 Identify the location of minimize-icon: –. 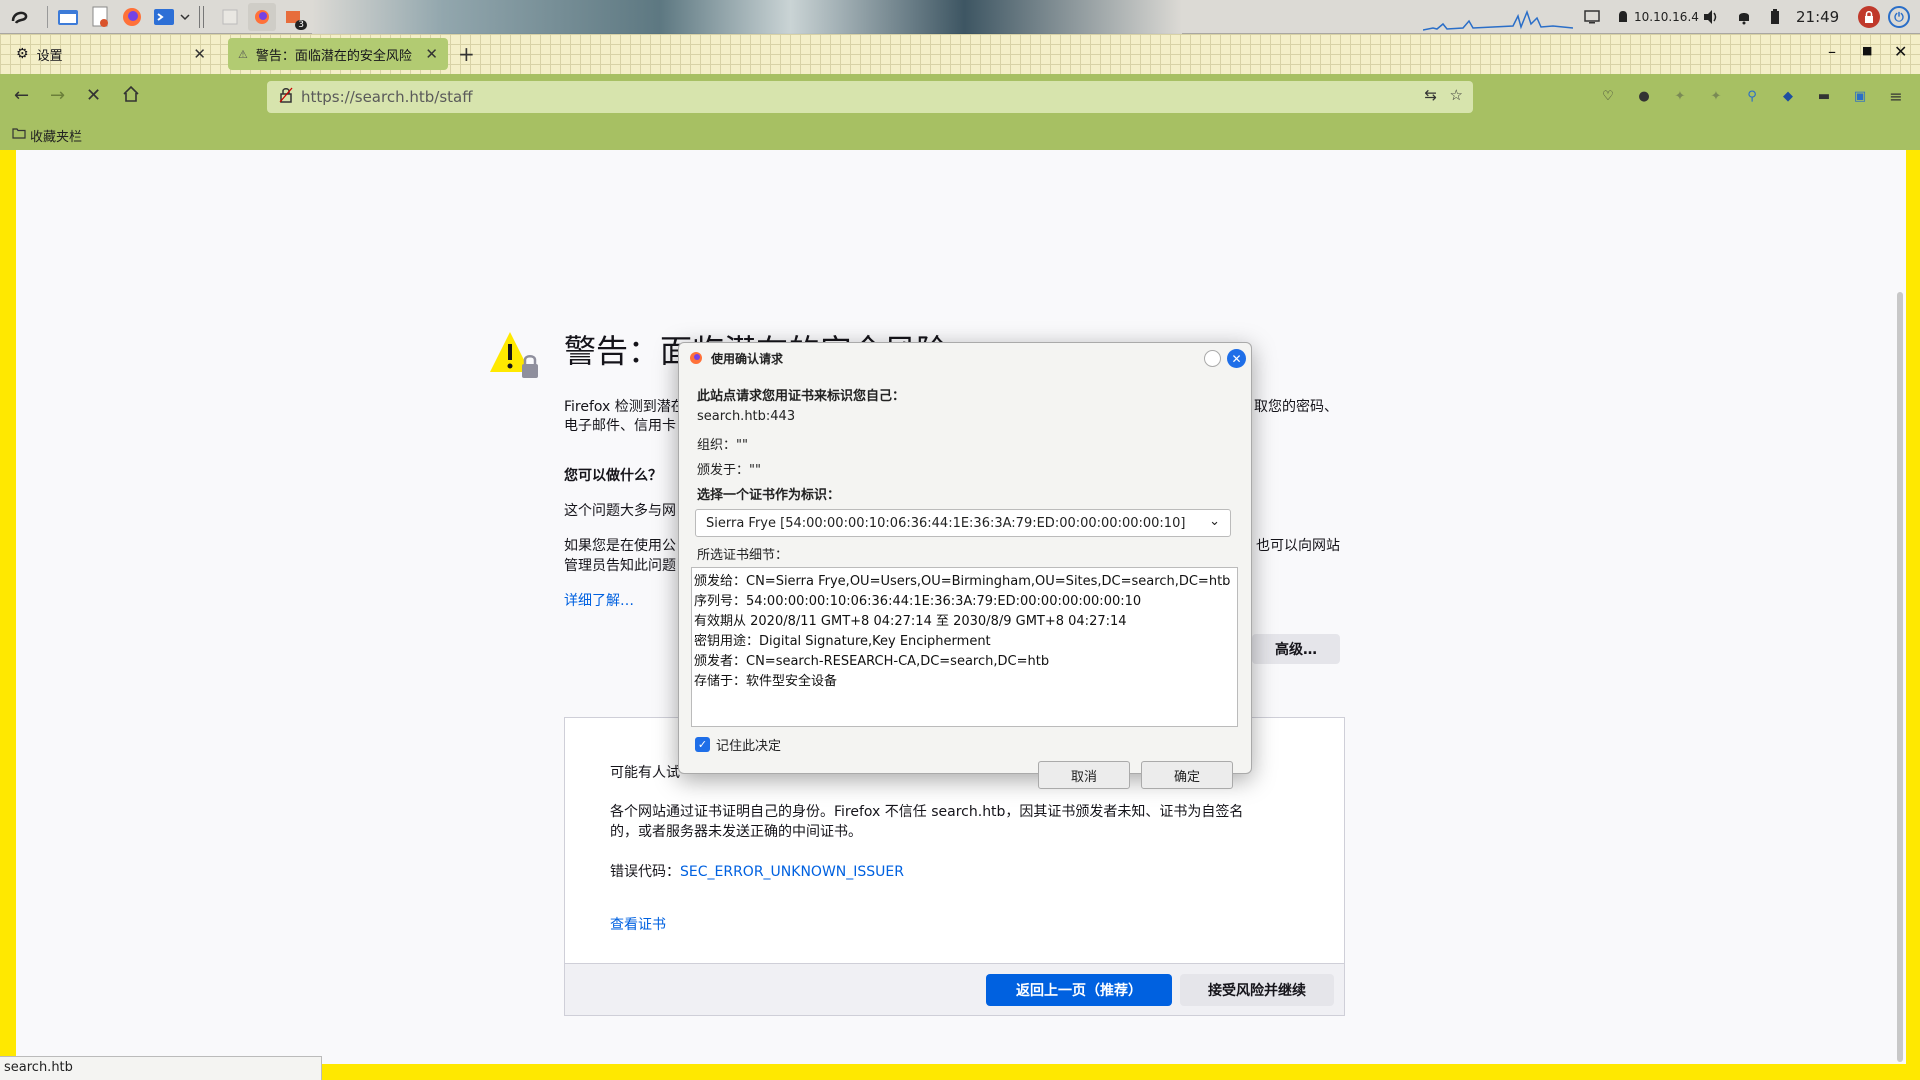
(1832, 51).